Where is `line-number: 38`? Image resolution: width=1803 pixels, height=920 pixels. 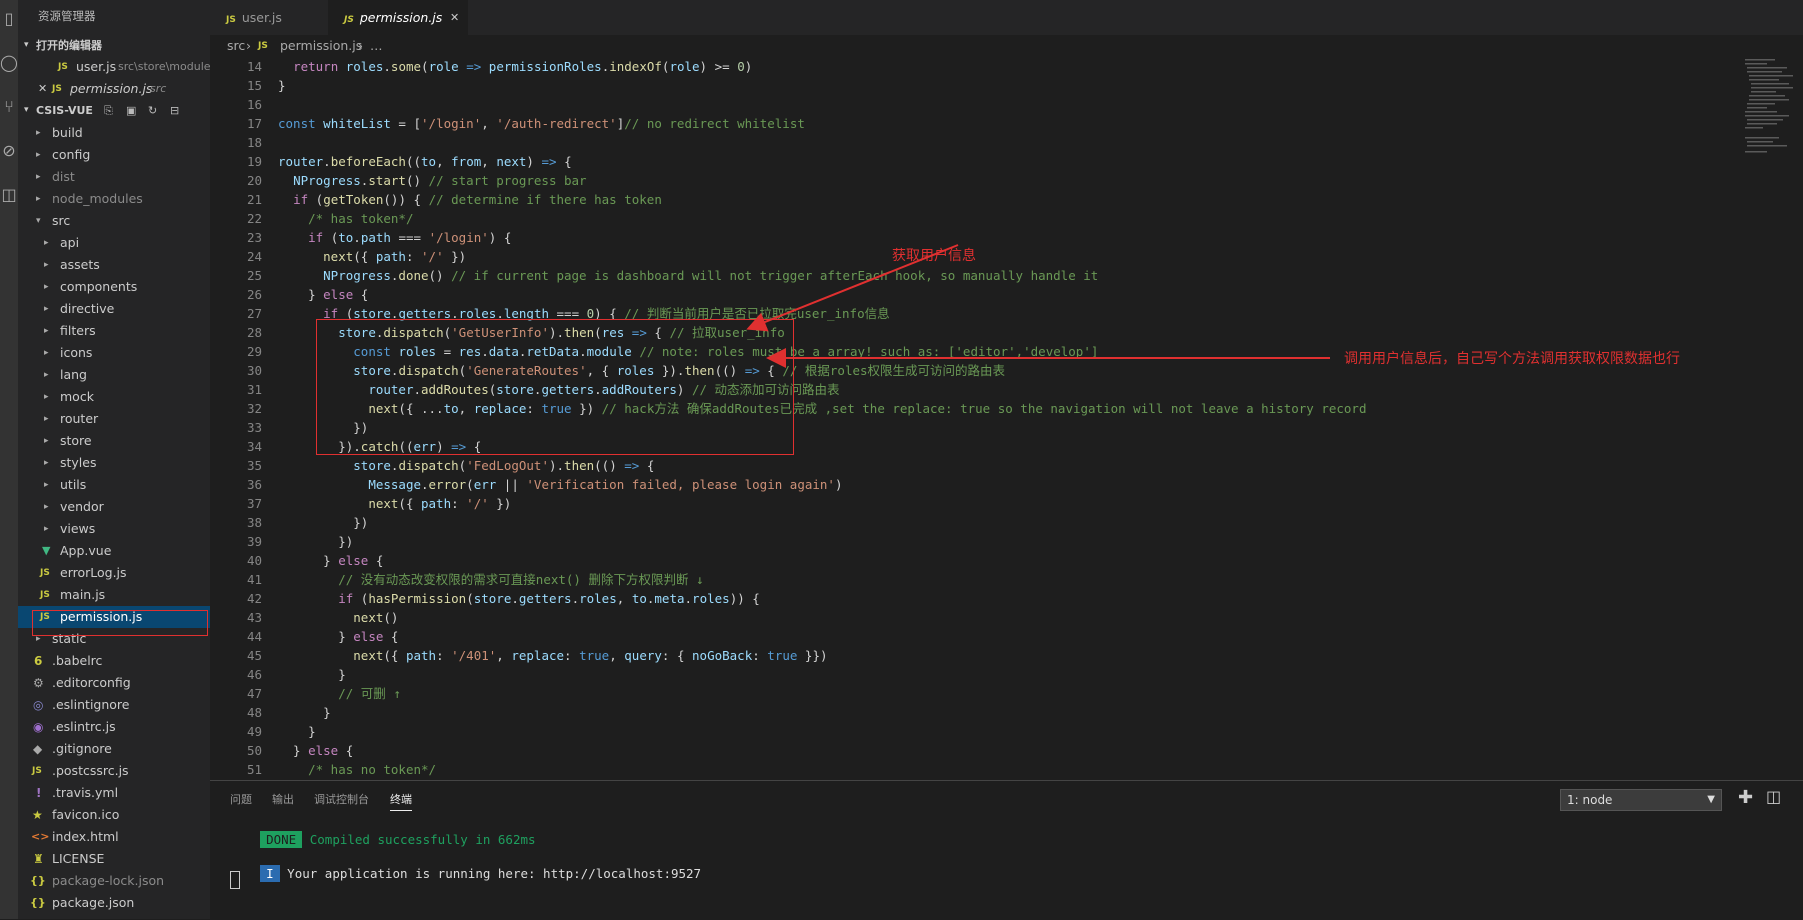 line-number: 38 is located at coordinates (254, 522).